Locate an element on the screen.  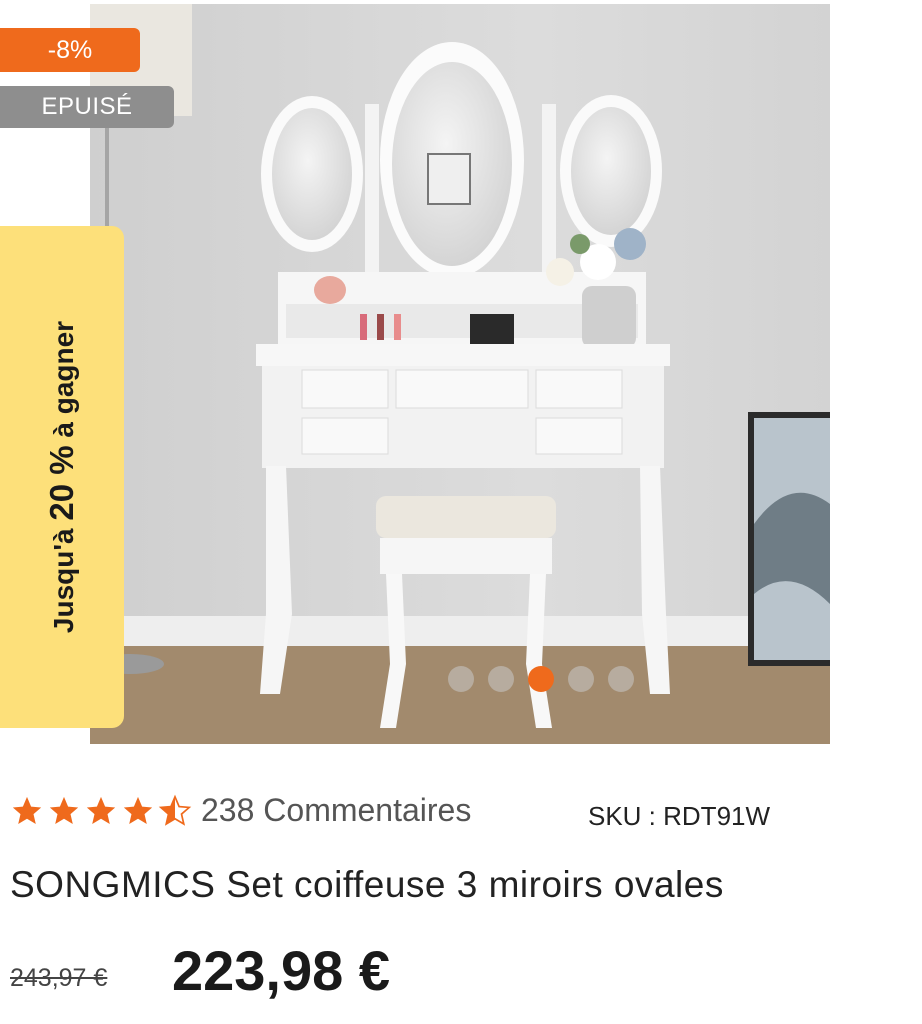
promo-tab: Jusqu'à 20 % à gagner is located at coordinates (62, 477).